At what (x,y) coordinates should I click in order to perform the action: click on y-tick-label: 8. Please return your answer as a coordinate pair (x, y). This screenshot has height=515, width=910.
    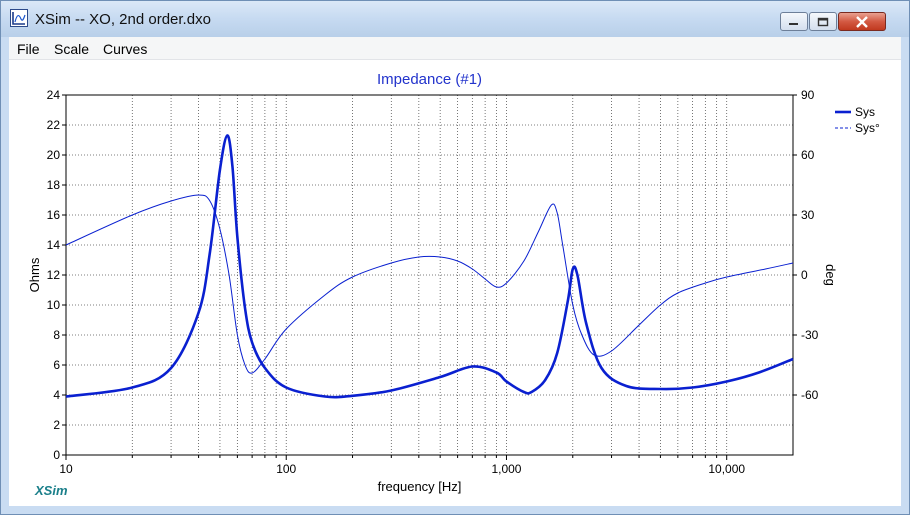
    Looking at the image, I should click on (56, 335).